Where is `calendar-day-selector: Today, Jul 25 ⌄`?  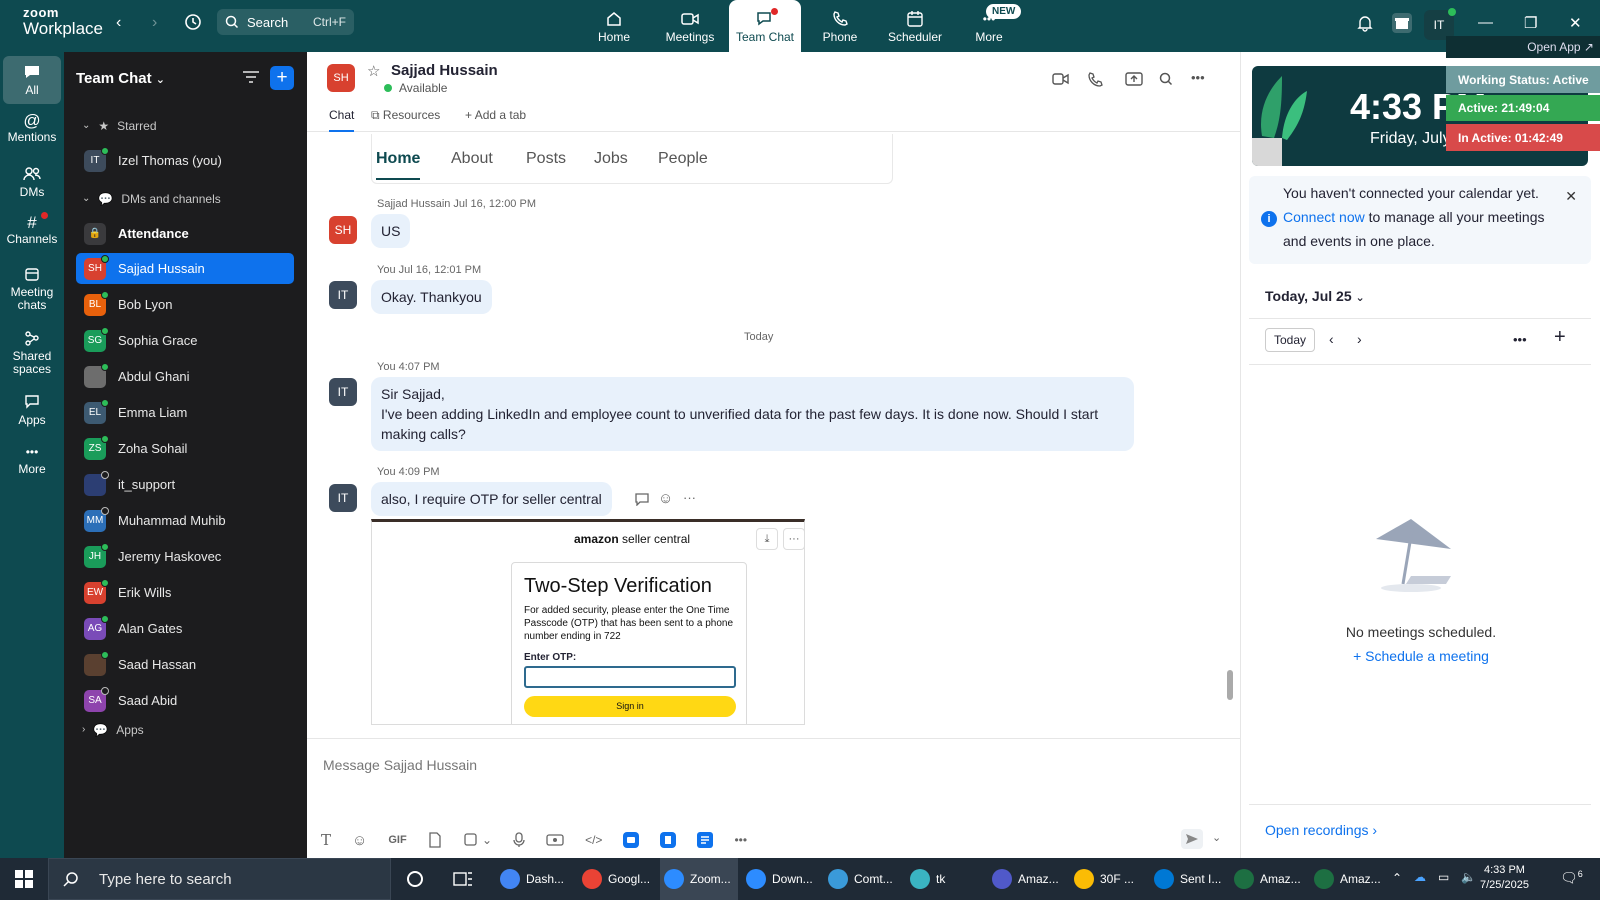 calendar-day-selector: Today, Jul 25 ⌄ is located at coordinates (1315, 296).